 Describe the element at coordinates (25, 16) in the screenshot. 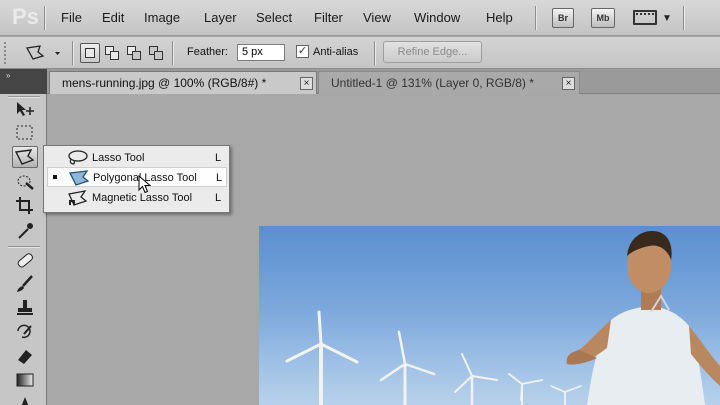

I see `photoshop-logo: Ps` at that location.